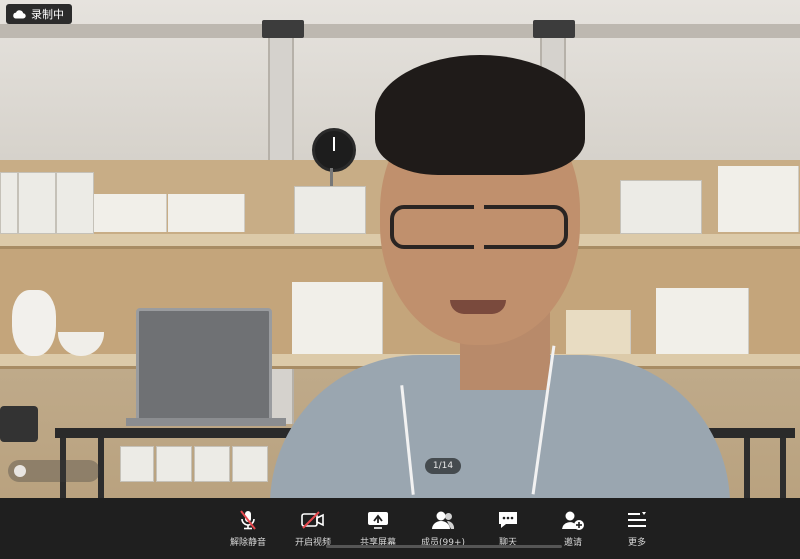 This screenshot has height=559, width=800. What do you see at coordinates (637, 528) in the screenshot?
I see `more-button: 更多` at bounding box center [637, 528].